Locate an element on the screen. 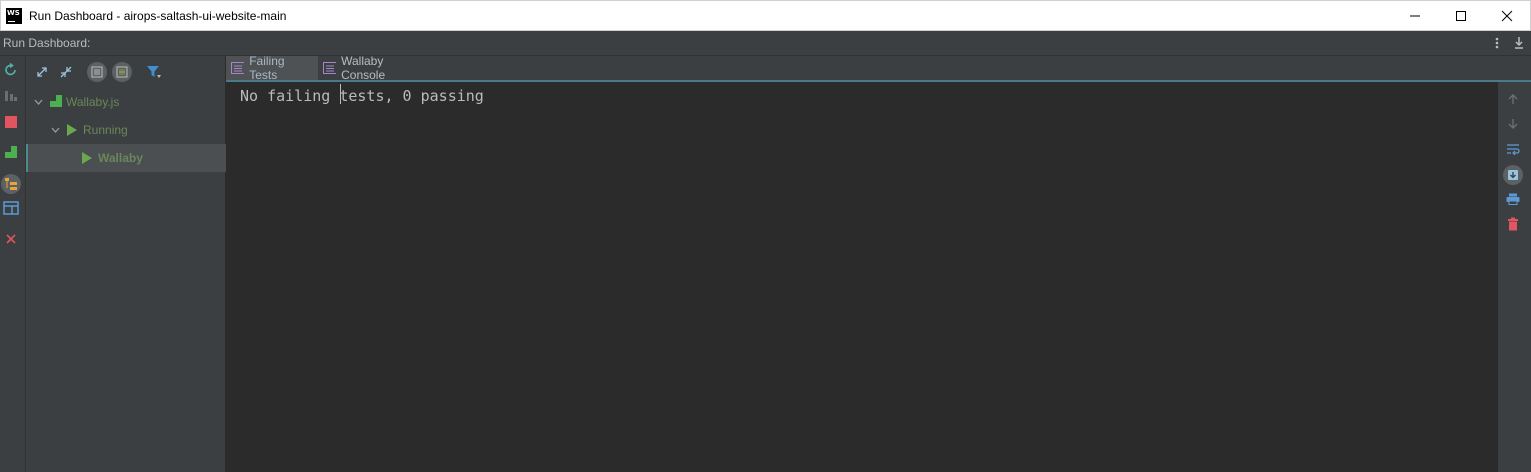  tree-item-wallaby: Wallaby is located at coordinates (126, 158).